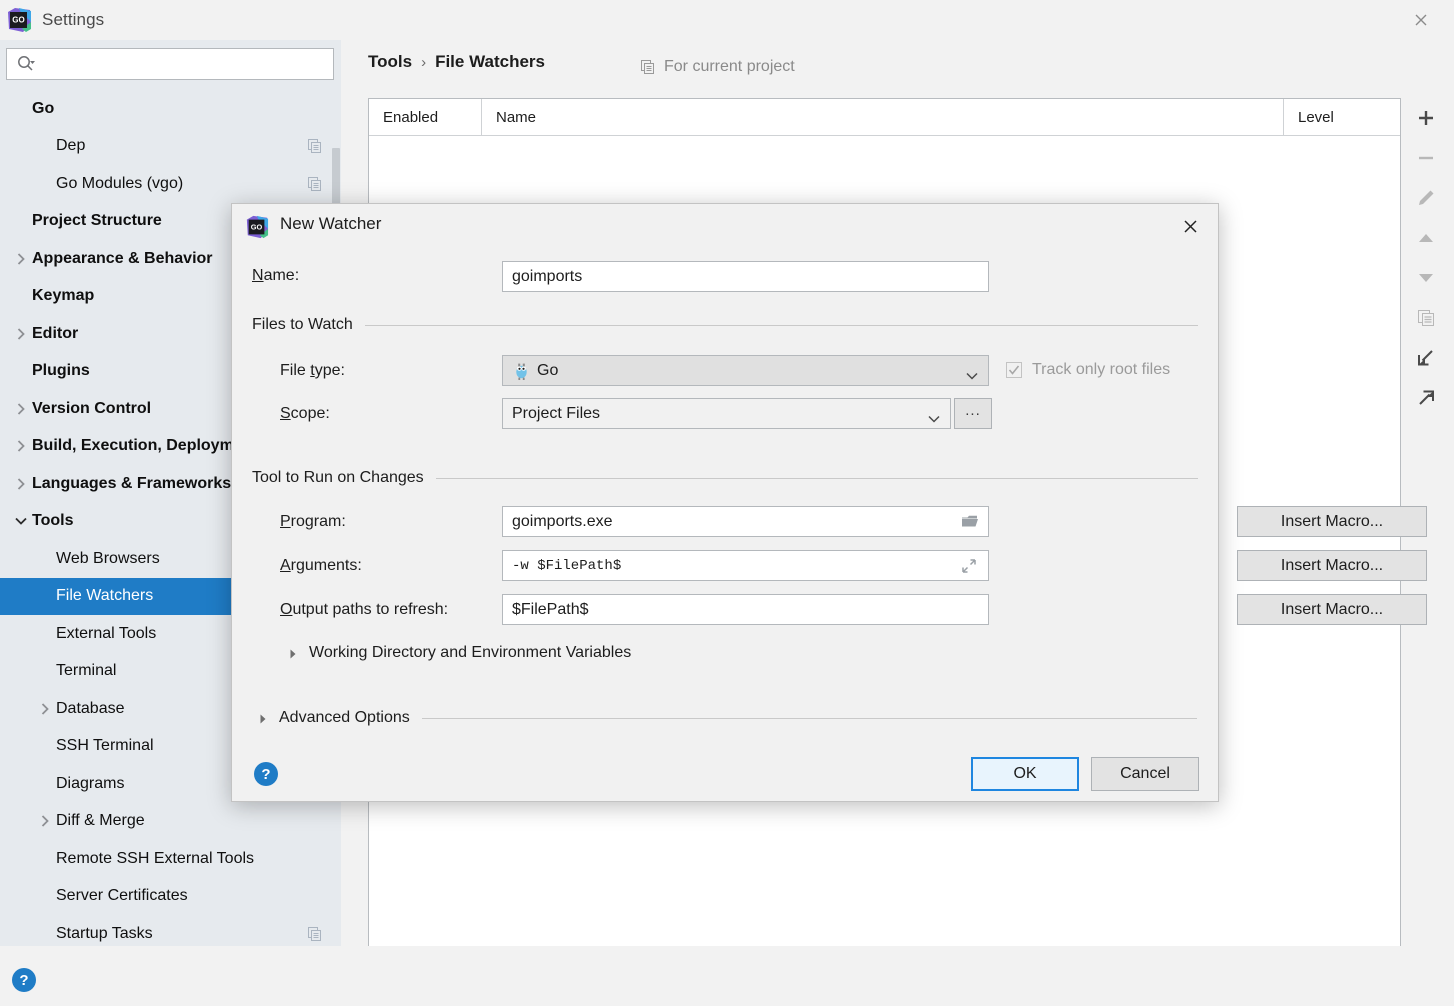  I want to click on import-icon, so click(1426, 358).